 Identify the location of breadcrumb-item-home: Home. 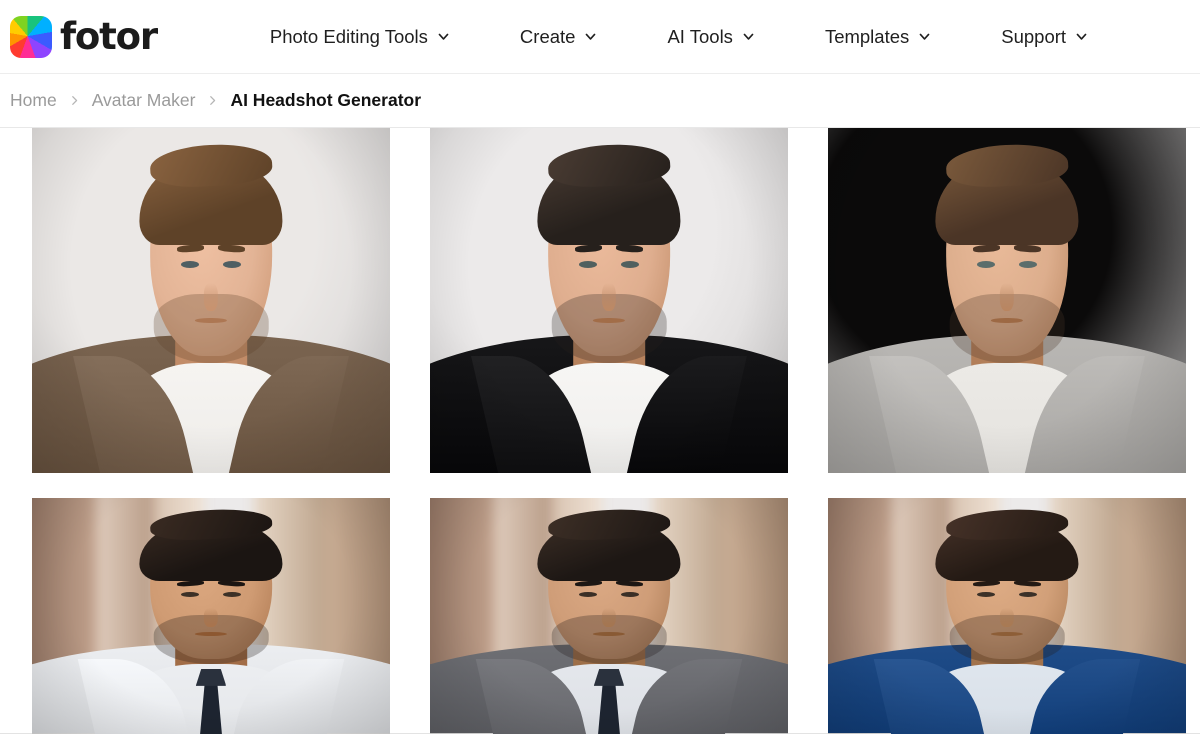
(33, 100).